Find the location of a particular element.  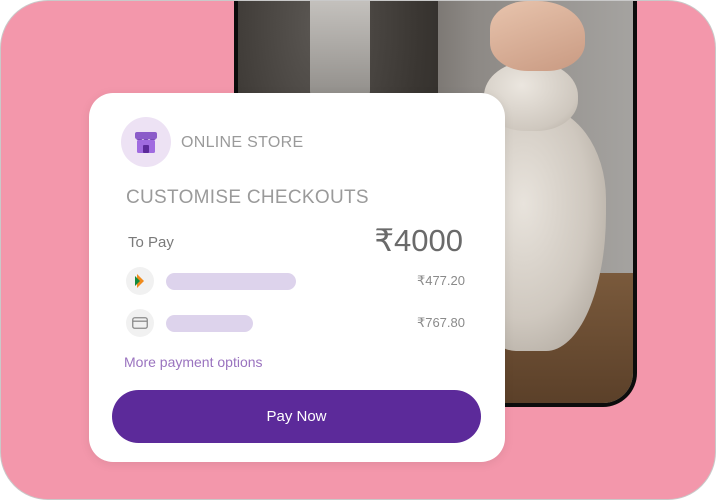

to-pay-amount: ₹4000 is located at coordinates (418, 240).